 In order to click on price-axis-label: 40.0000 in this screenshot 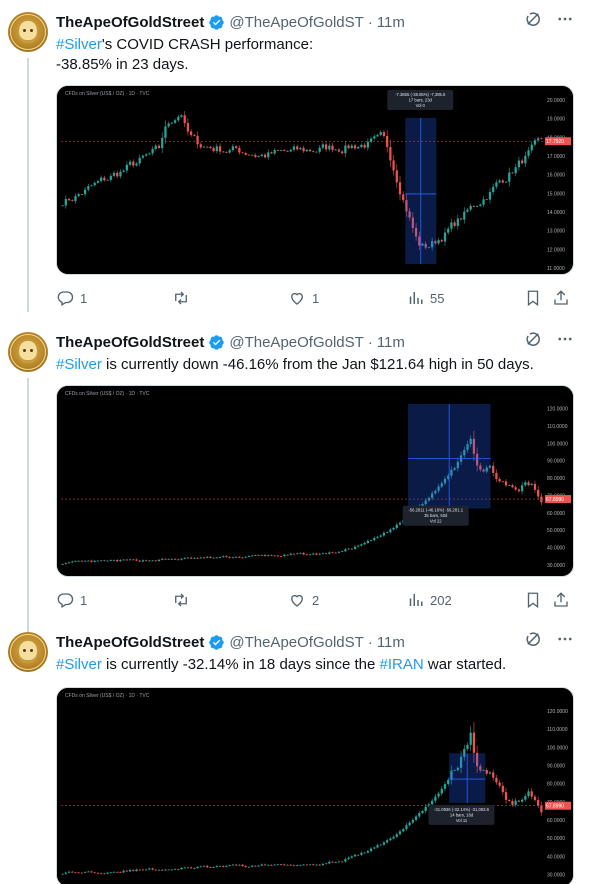, I will do `click(556, 548)`.